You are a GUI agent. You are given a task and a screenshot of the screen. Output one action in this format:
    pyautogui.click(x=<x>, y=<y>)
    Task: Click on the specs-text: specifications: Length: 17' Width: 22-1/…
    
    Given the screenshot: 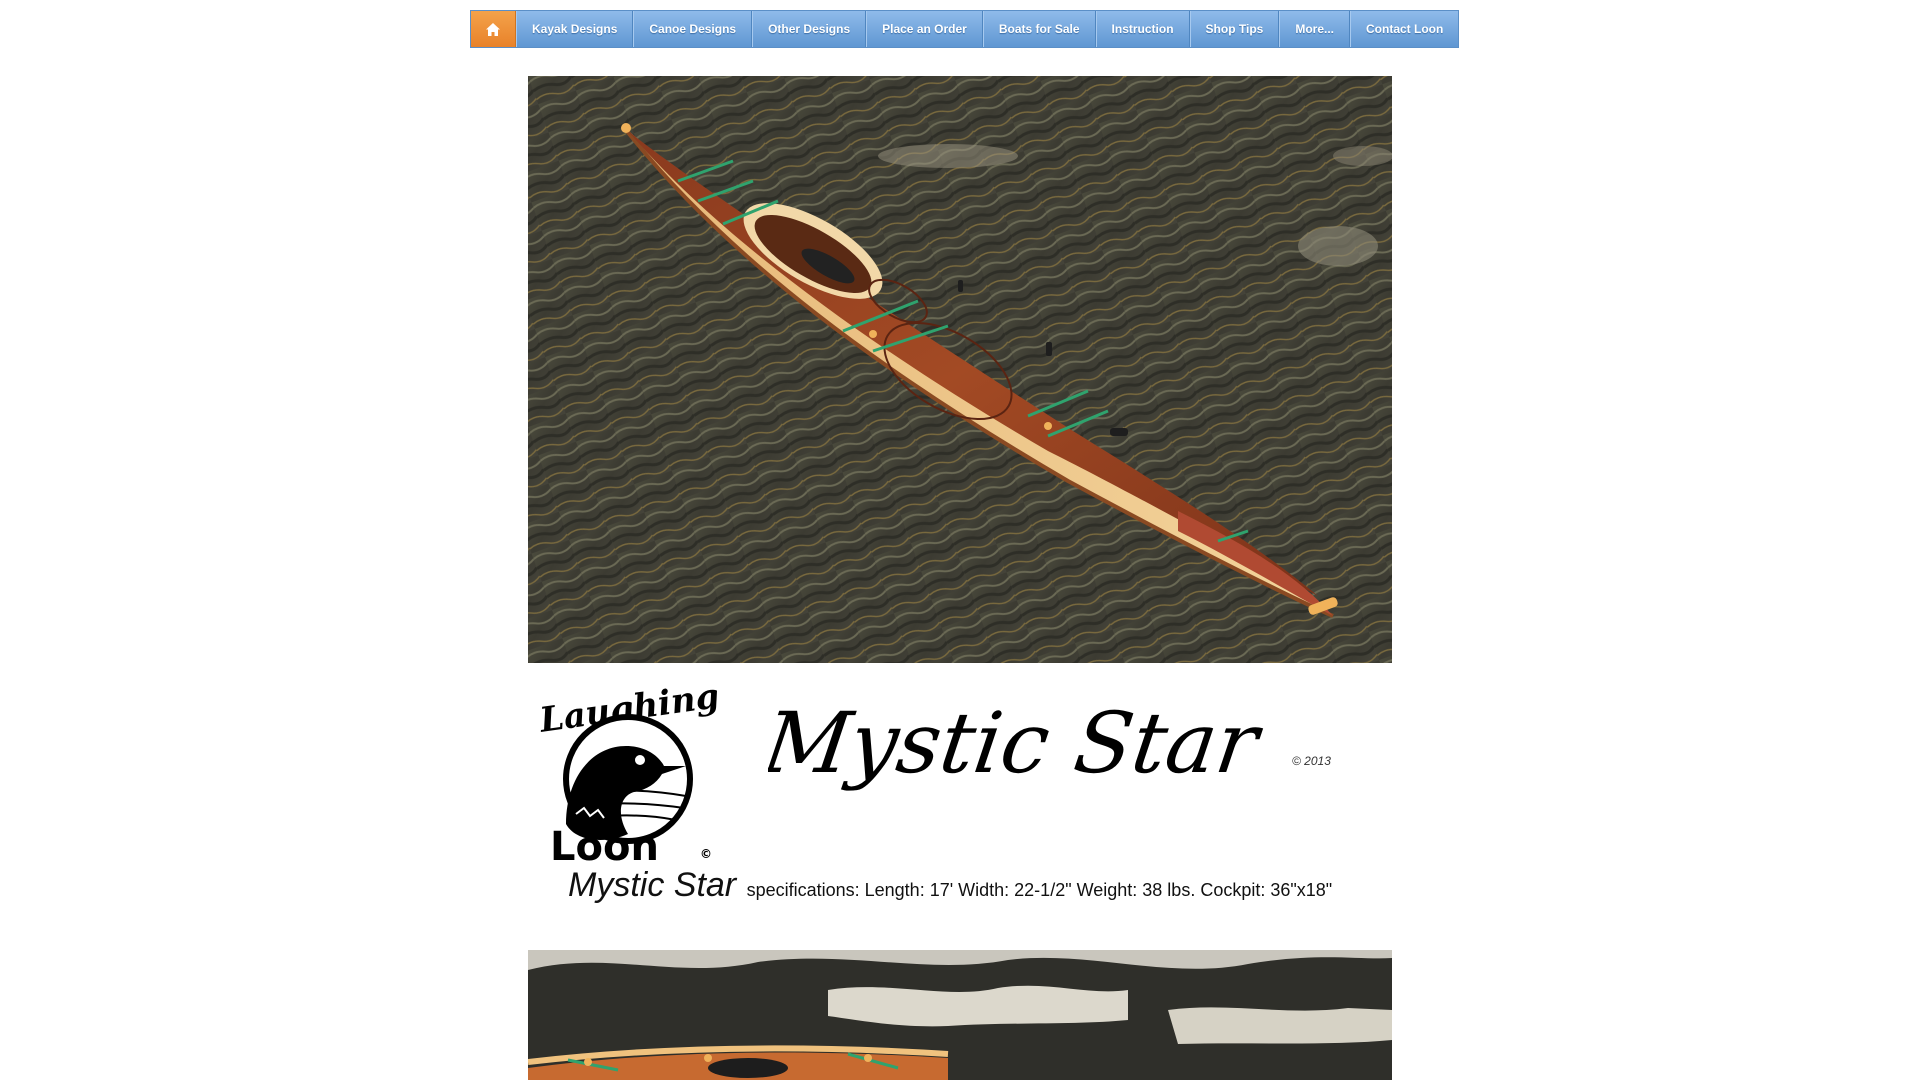 What is the action you would take?
    pyautogui.click(x=1039, y=890)
    